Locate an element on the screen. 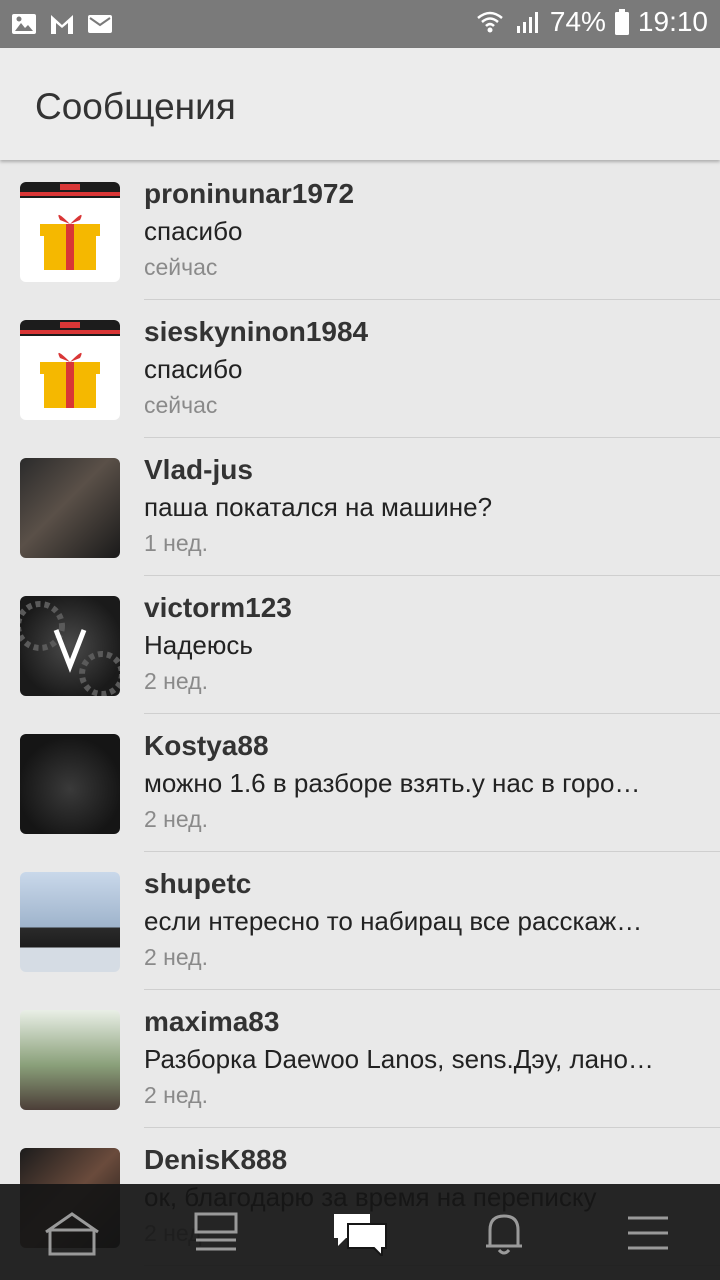  bell-icon is located at coordinates (504, 1233).